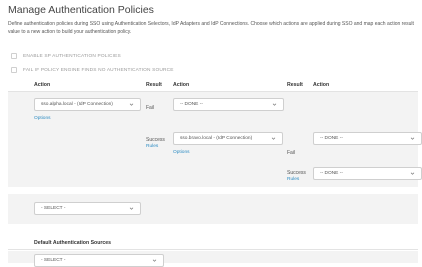 The height and width of the screenshot is (267, 422). I want to click on fail-no-source-checkbox, so click(14, 70).